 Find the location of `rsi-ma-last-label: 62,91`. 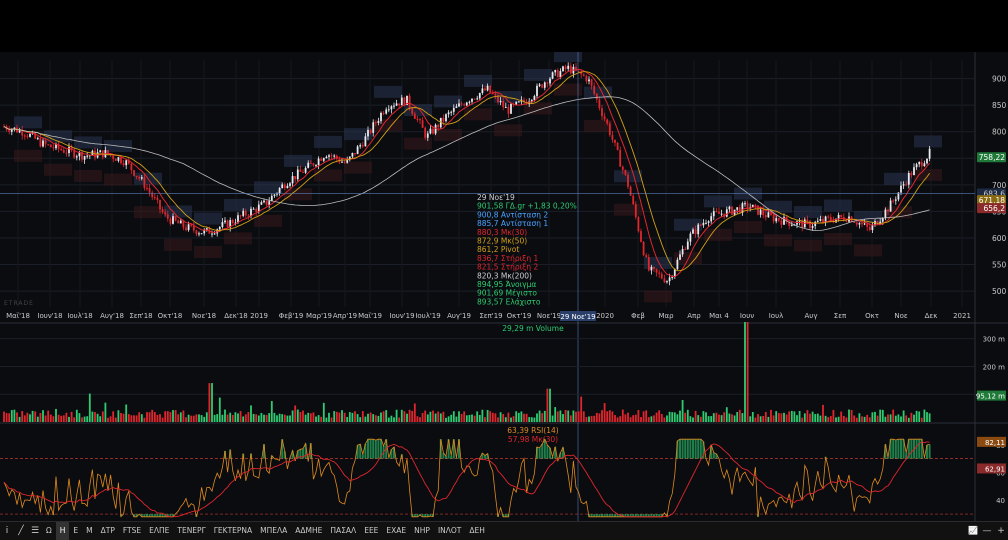

rsi-ma-last-label: 62,91 is located at coordinates (995, 469).